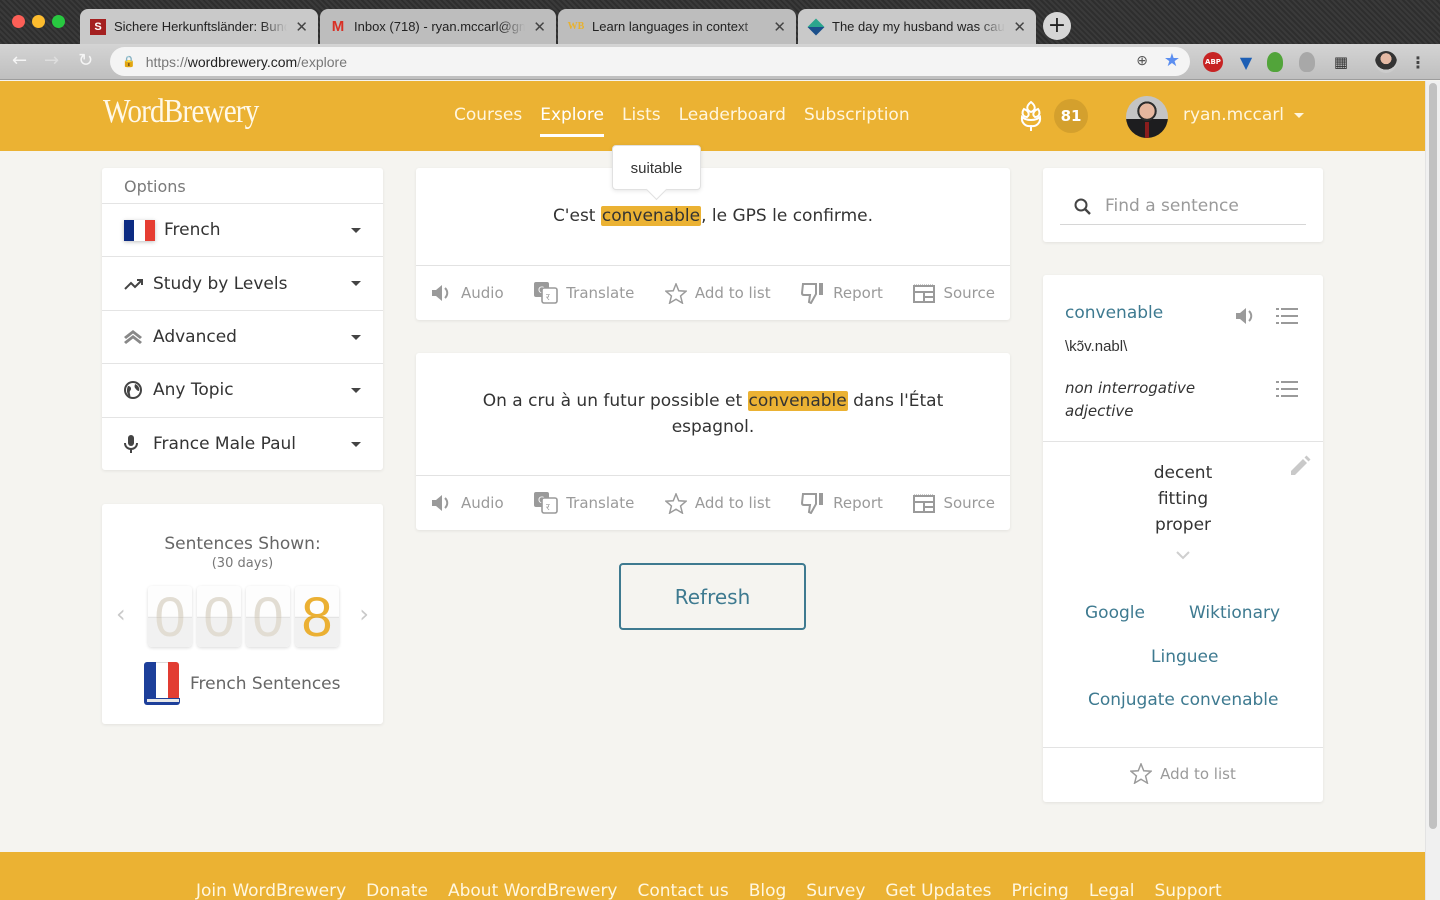  Describe the element at coordinates (1275, 62) in the screenshot. I see `evernote-extension-icon` at that location.